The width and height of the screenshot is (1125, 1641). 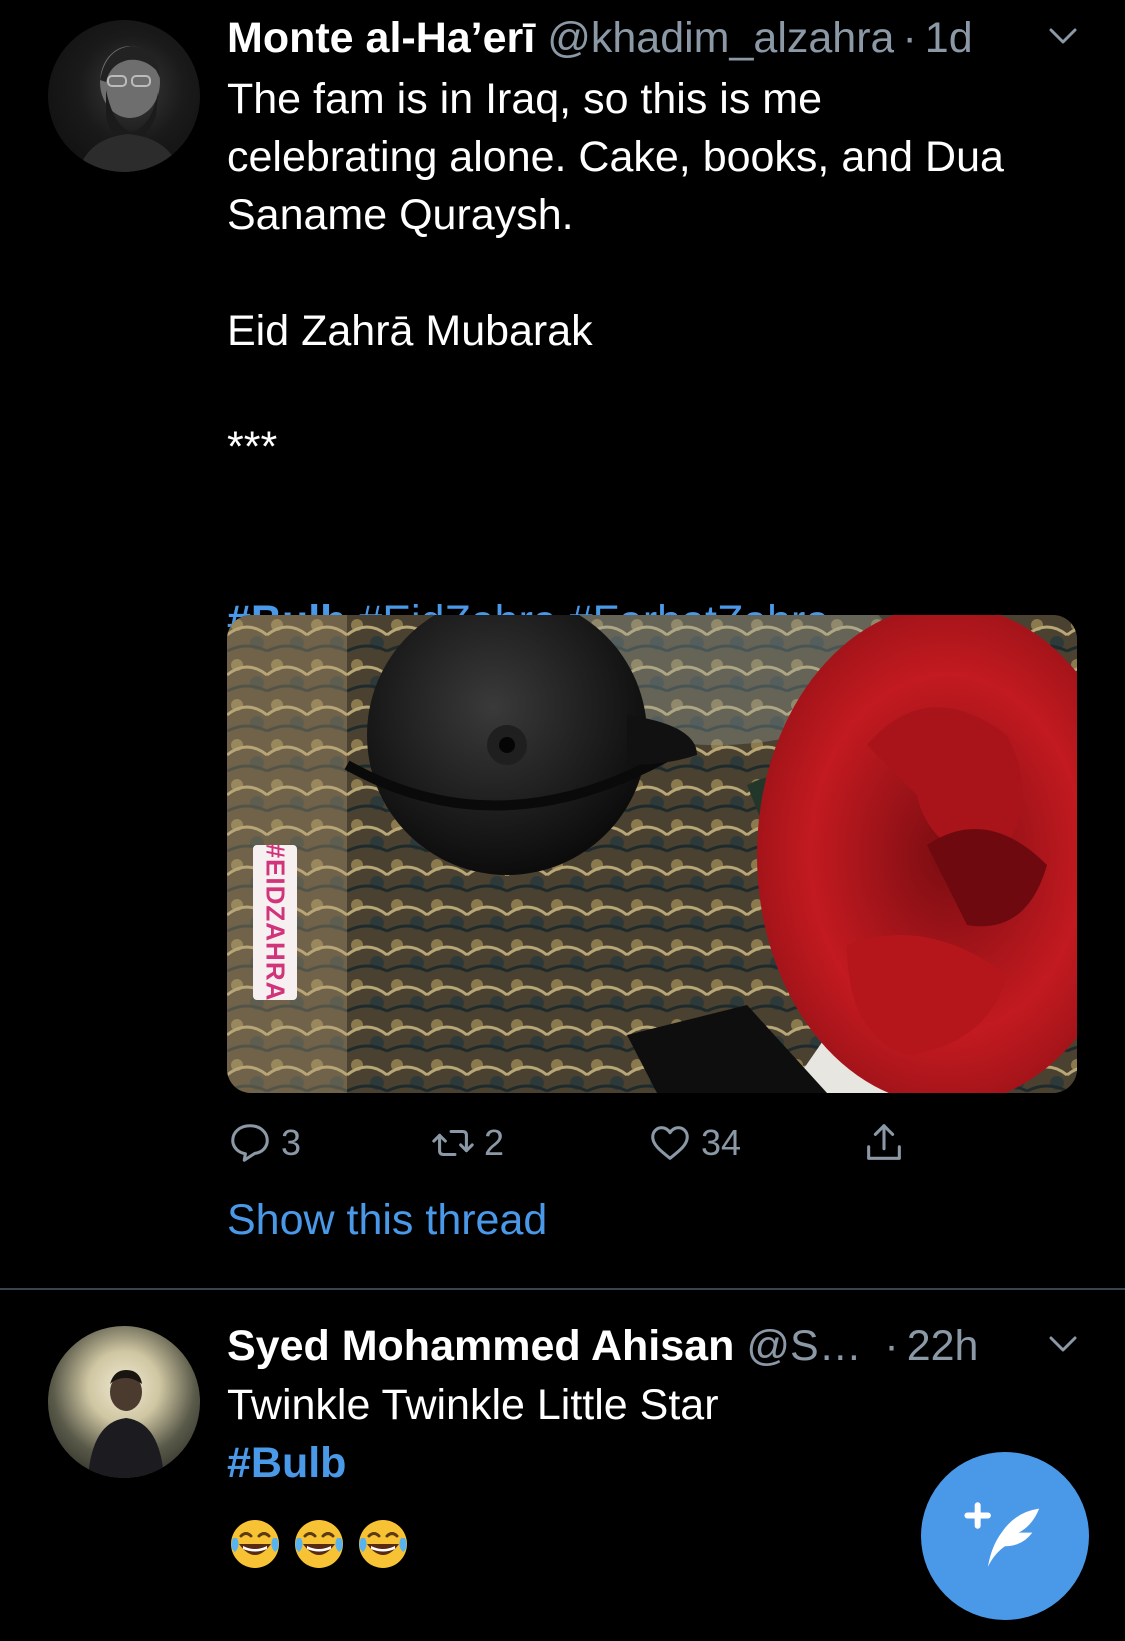 I want to click on display-name: Monte al-Ha’erī, so click(x=381, y=38).